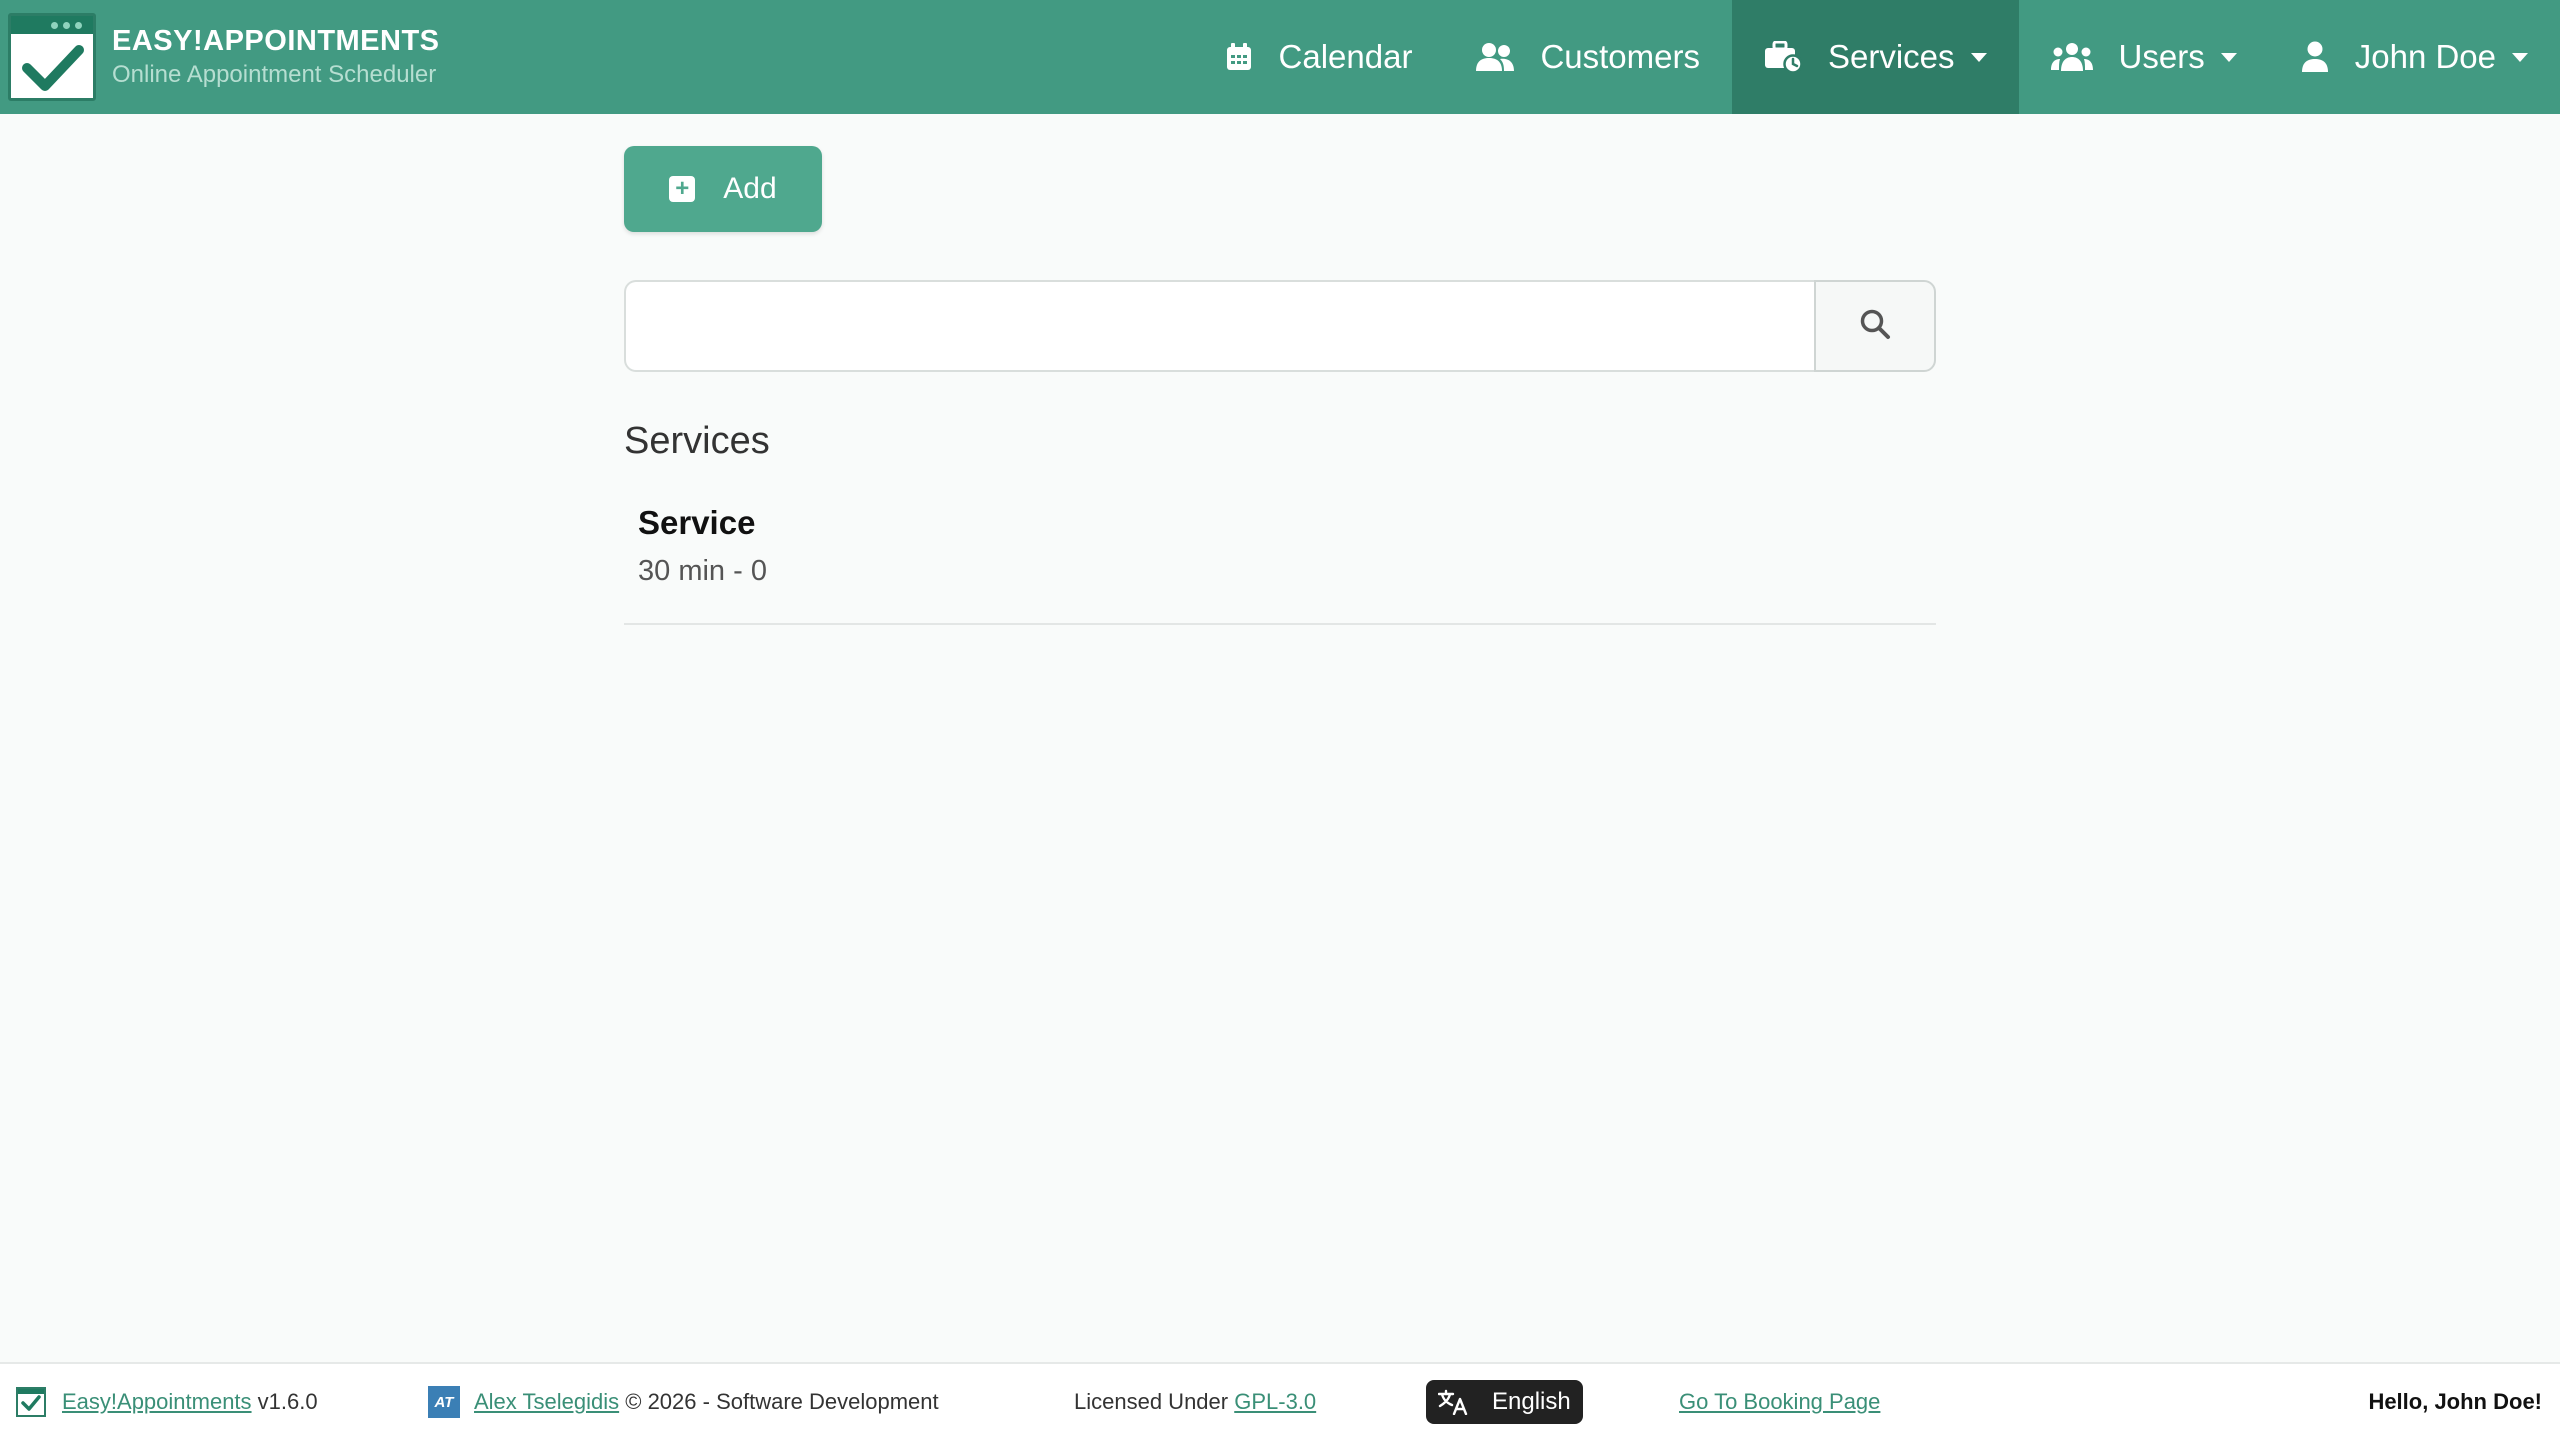 The width and height of the screenshot is (2560, 1440). What do you see at coordinates (1620, 56) in the screenshot?
I see `nav-customers-label: Customers` at bounding box center [1620, 56].